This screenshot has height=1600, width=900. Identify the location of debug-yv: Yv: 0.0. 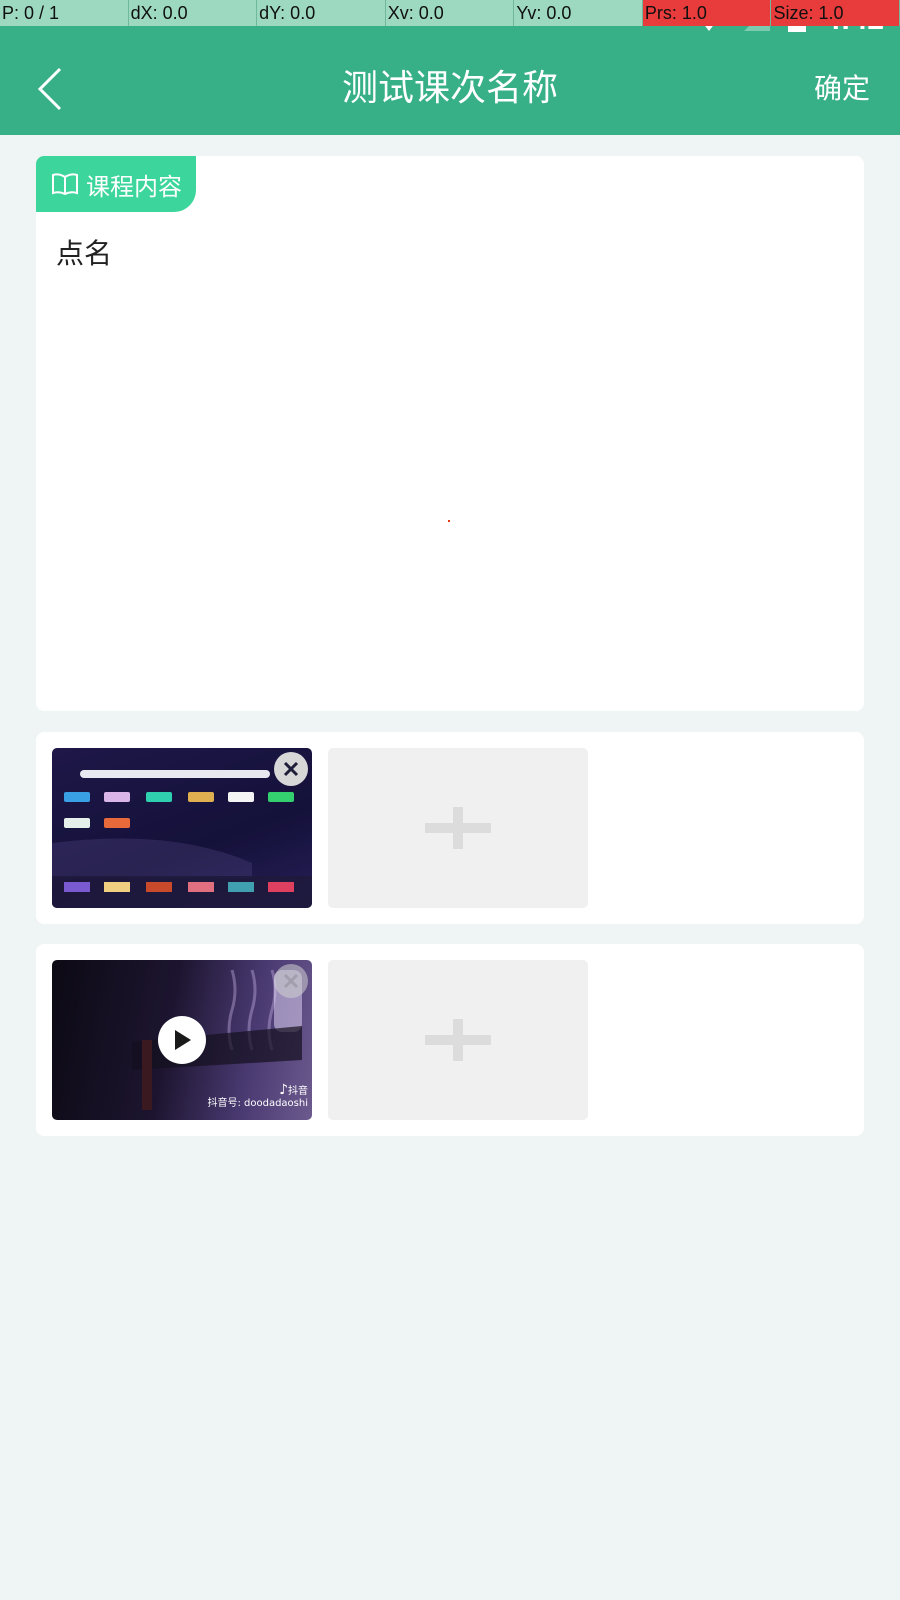
(578, 13).